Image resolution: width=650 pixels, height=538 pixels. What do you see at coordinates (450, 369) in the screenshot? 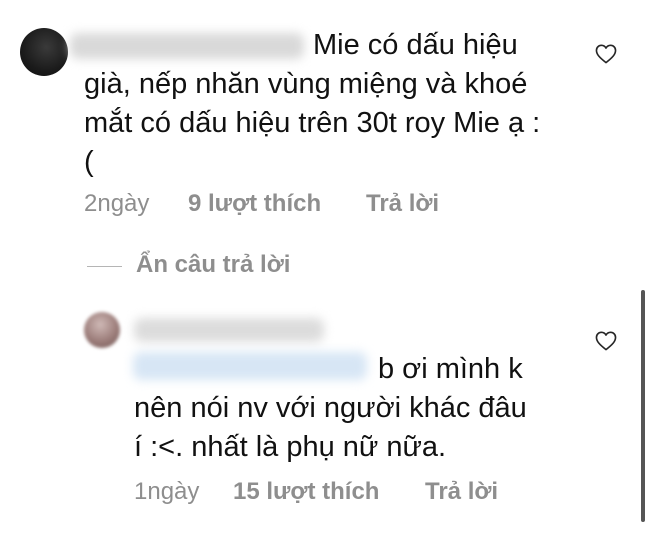
I see `reply-text-first-line: b ơi mình k` at bounding box center [450, 369].